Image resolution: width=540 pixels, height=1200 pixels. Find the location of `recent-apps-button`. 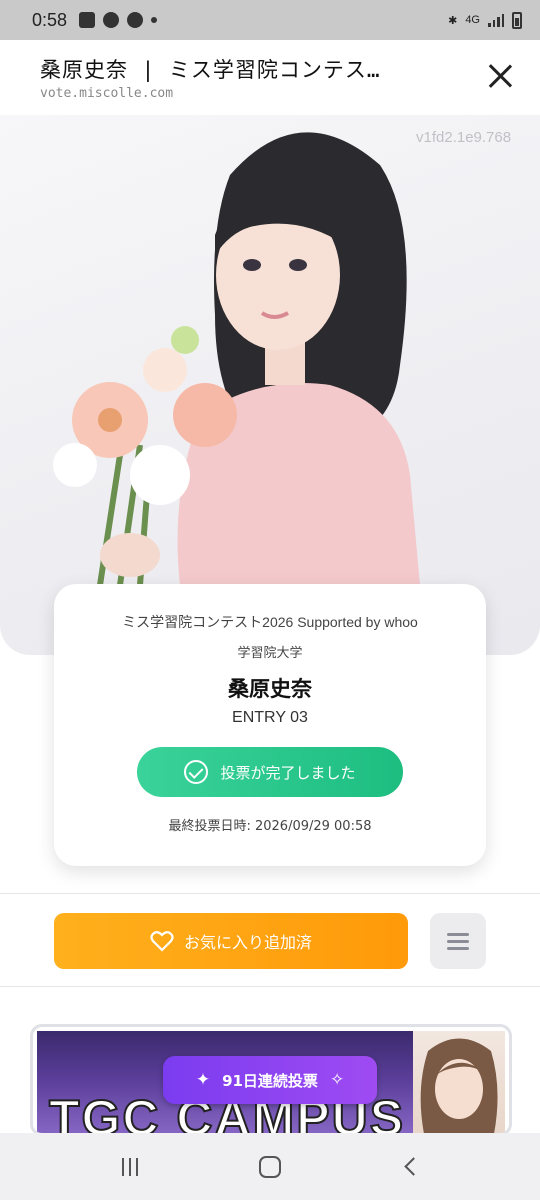

recent-apps-button is located at coordinates (130, 1167).